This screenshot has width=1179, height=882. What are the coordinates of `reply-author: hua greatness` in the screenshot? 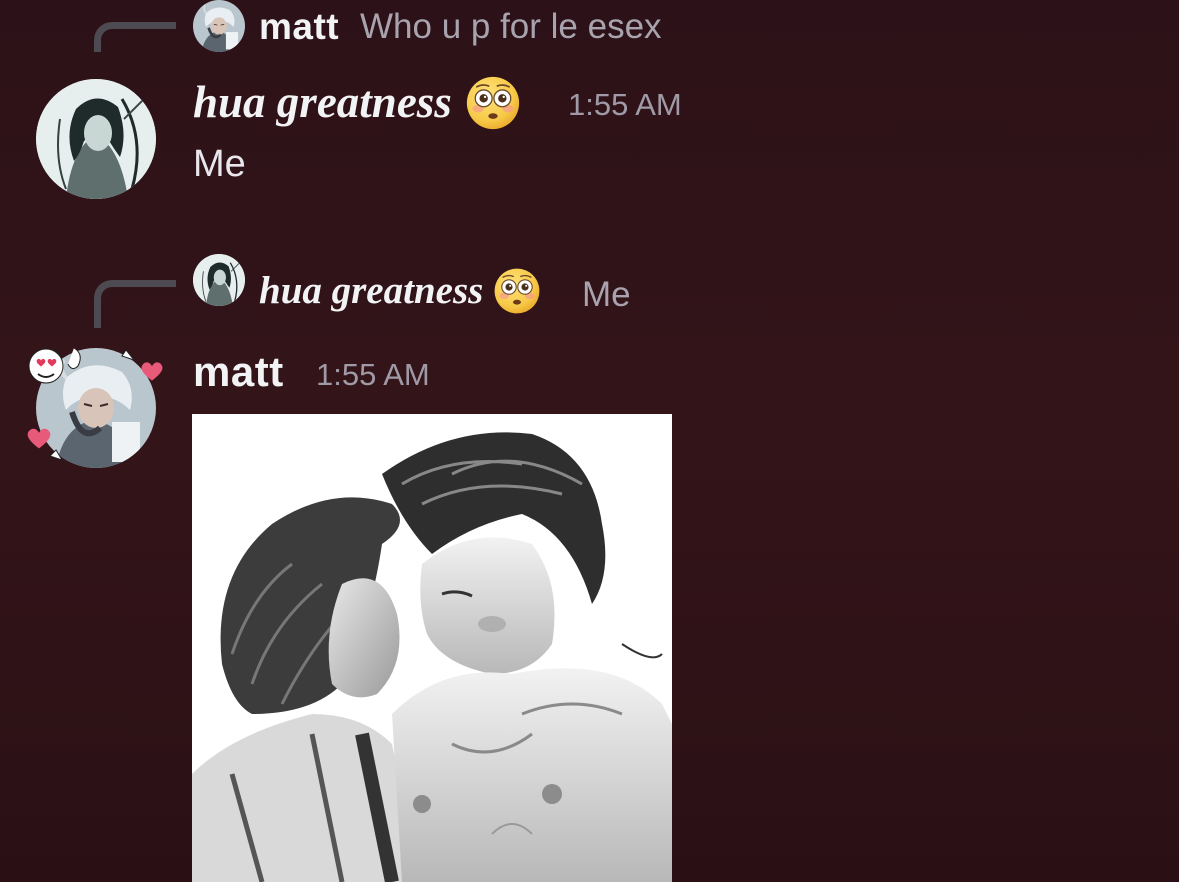 It's located at (400, 291).